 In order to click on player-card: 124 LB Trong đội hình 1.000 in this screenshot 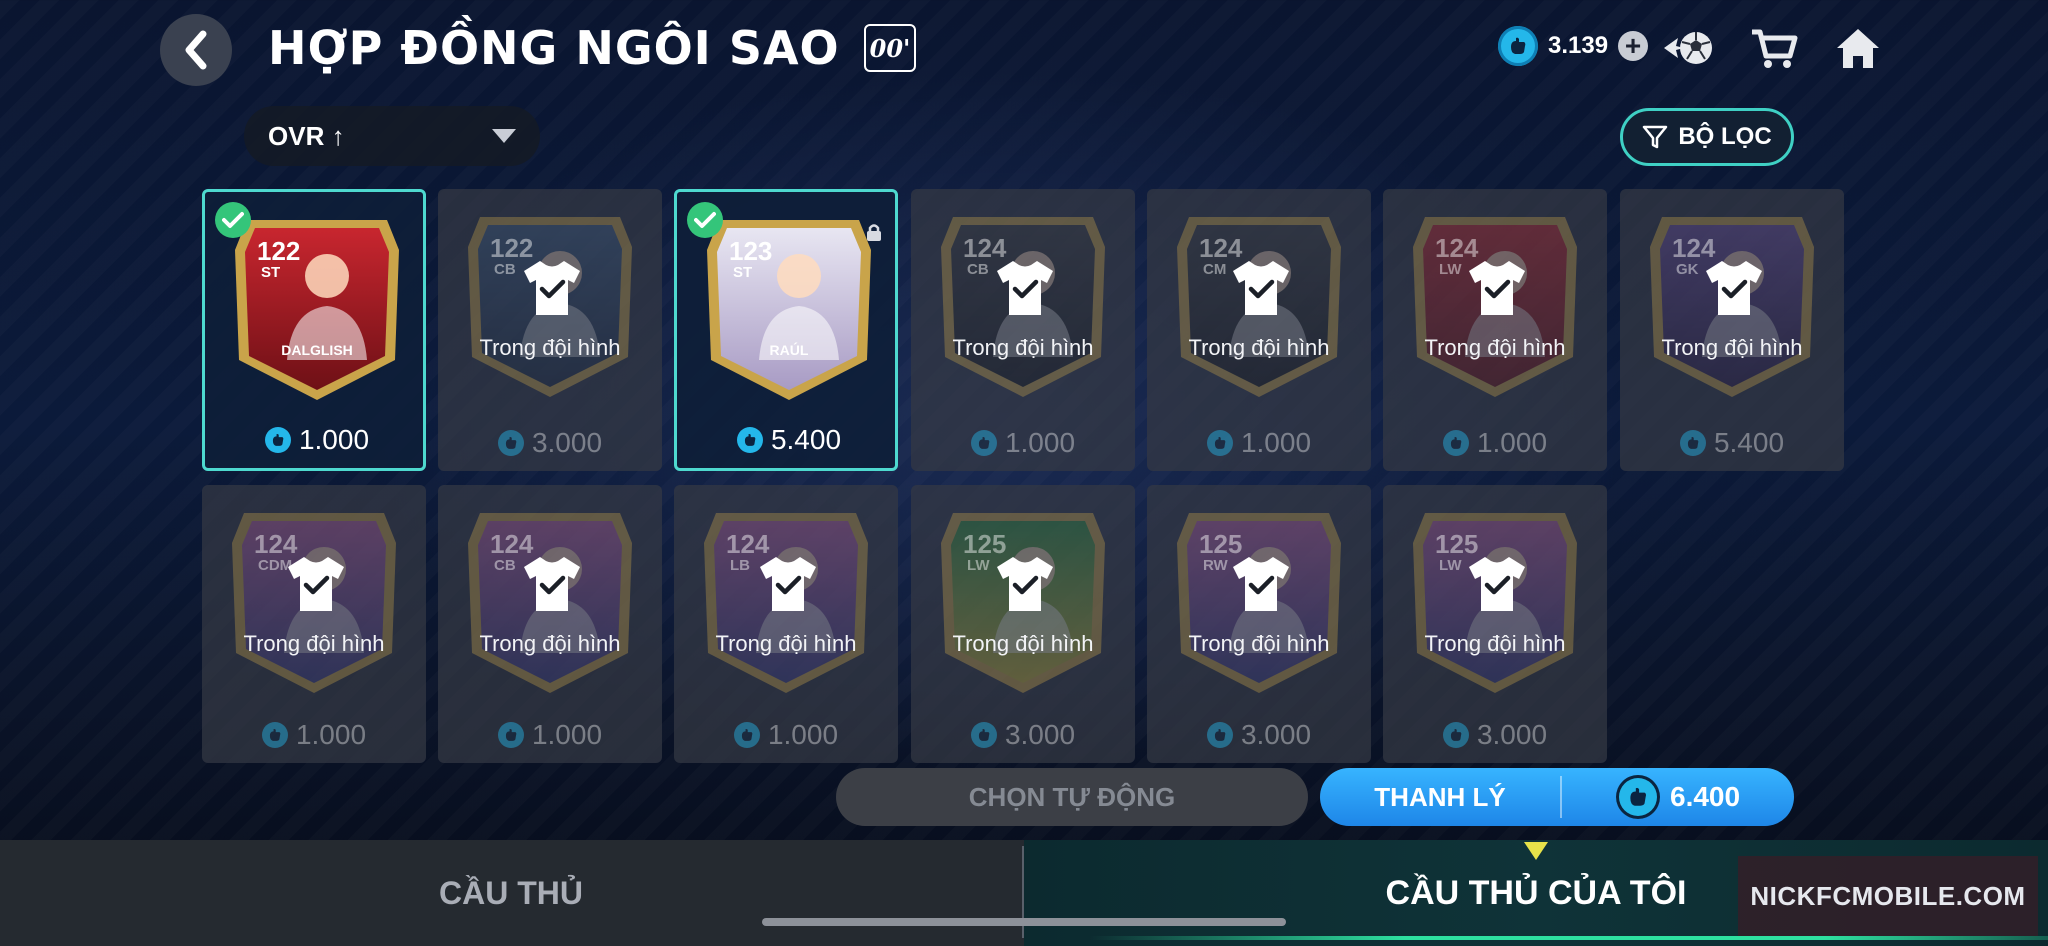, I will do `click(786, 624)`.